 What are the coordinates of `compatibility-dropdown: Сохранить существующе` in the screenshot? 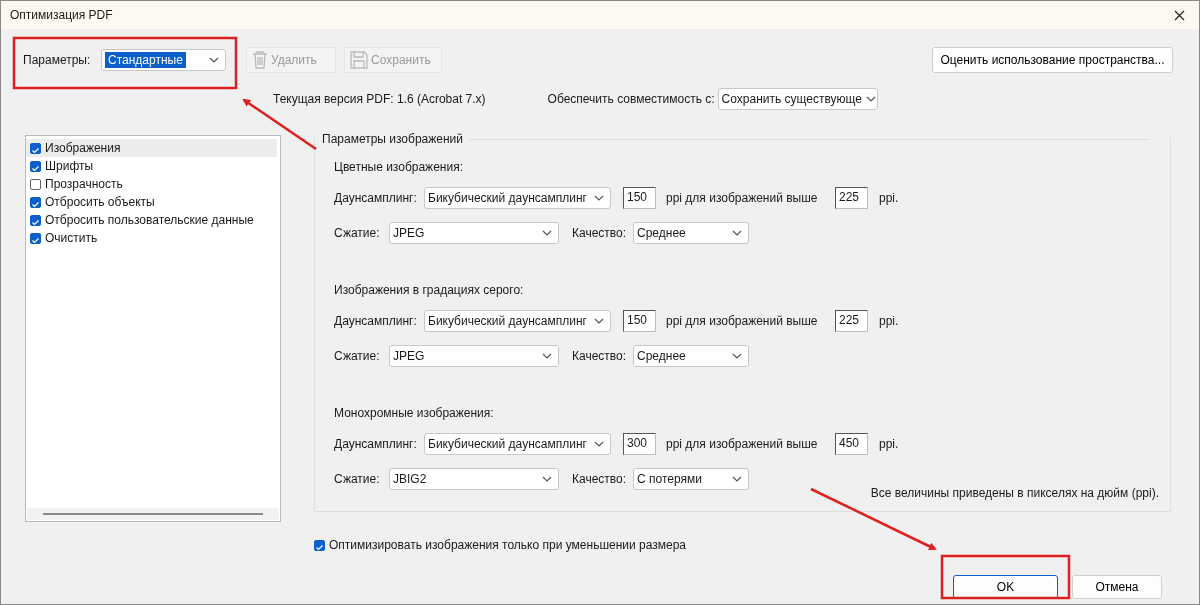 It's located at (797, 99).